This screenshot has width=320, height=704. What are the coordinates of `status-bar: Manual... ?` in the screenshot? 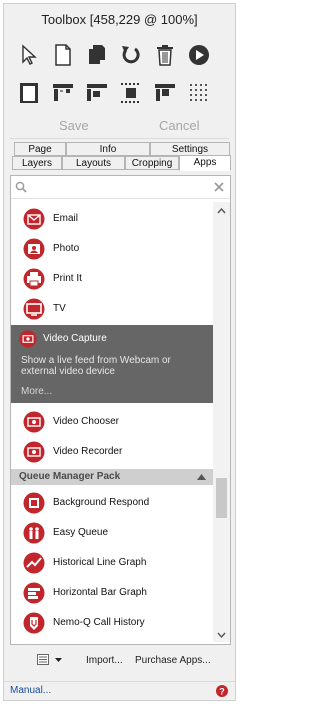 It's located at (119, 690).